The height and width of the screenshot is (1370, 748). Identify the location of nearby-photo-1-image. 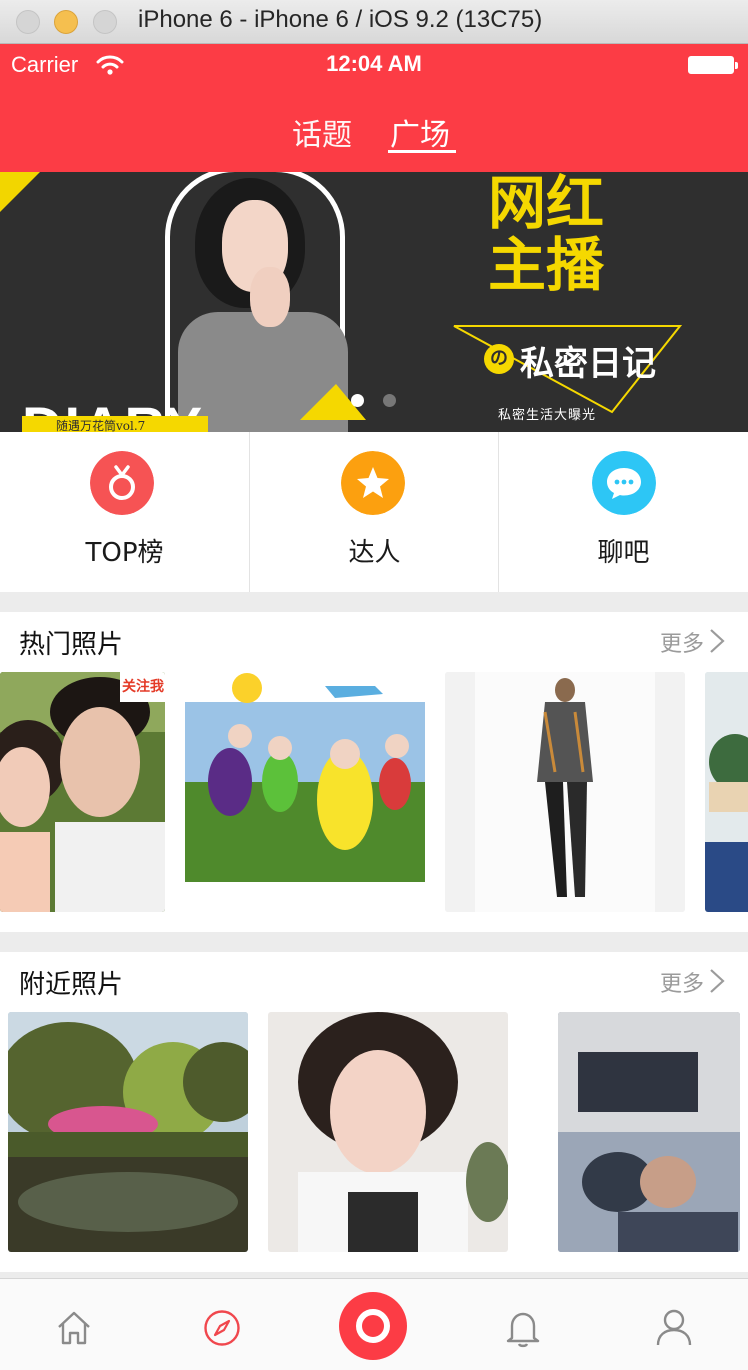
(128, 1132).